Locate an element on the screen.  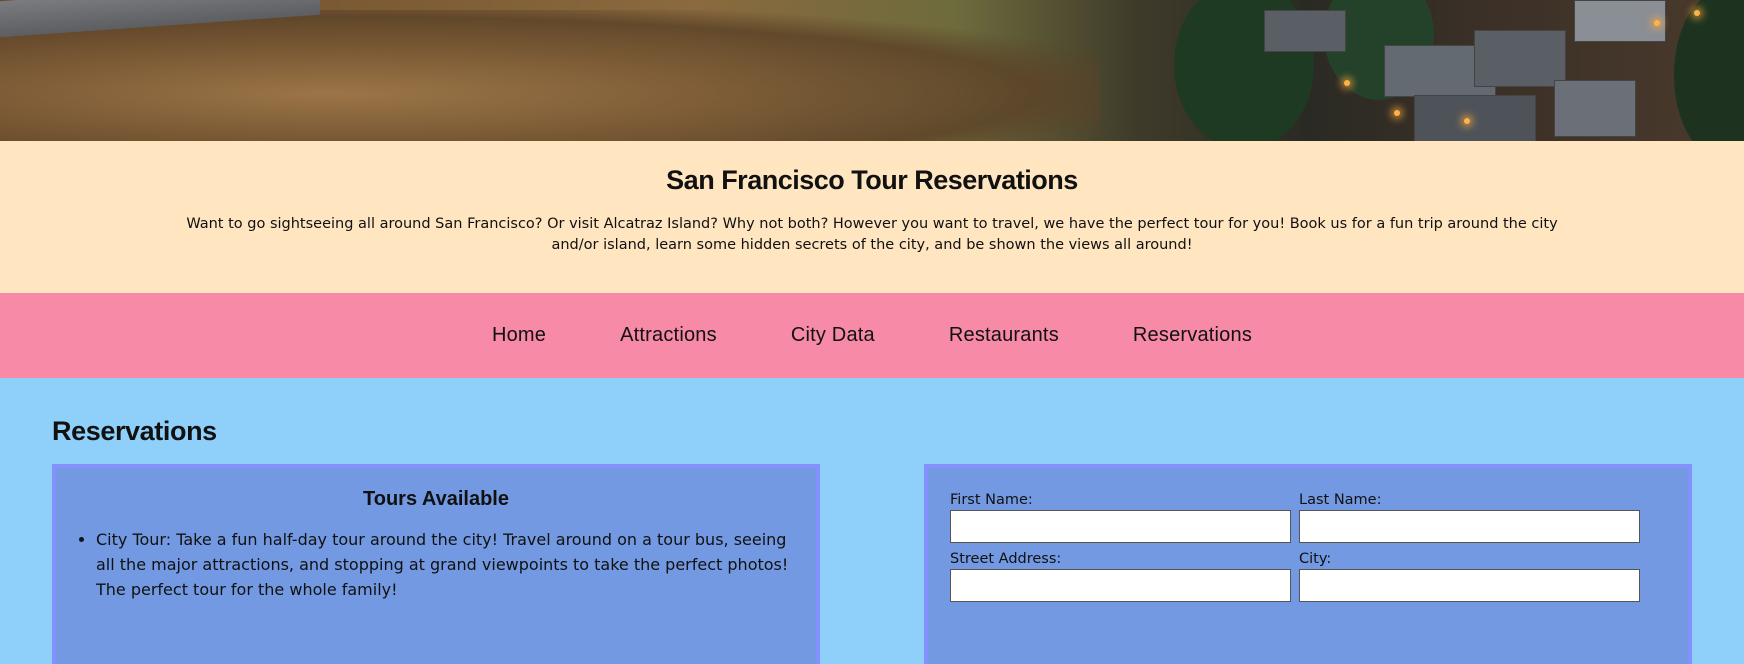
hero-houses is located at coordinates (1419, 70).